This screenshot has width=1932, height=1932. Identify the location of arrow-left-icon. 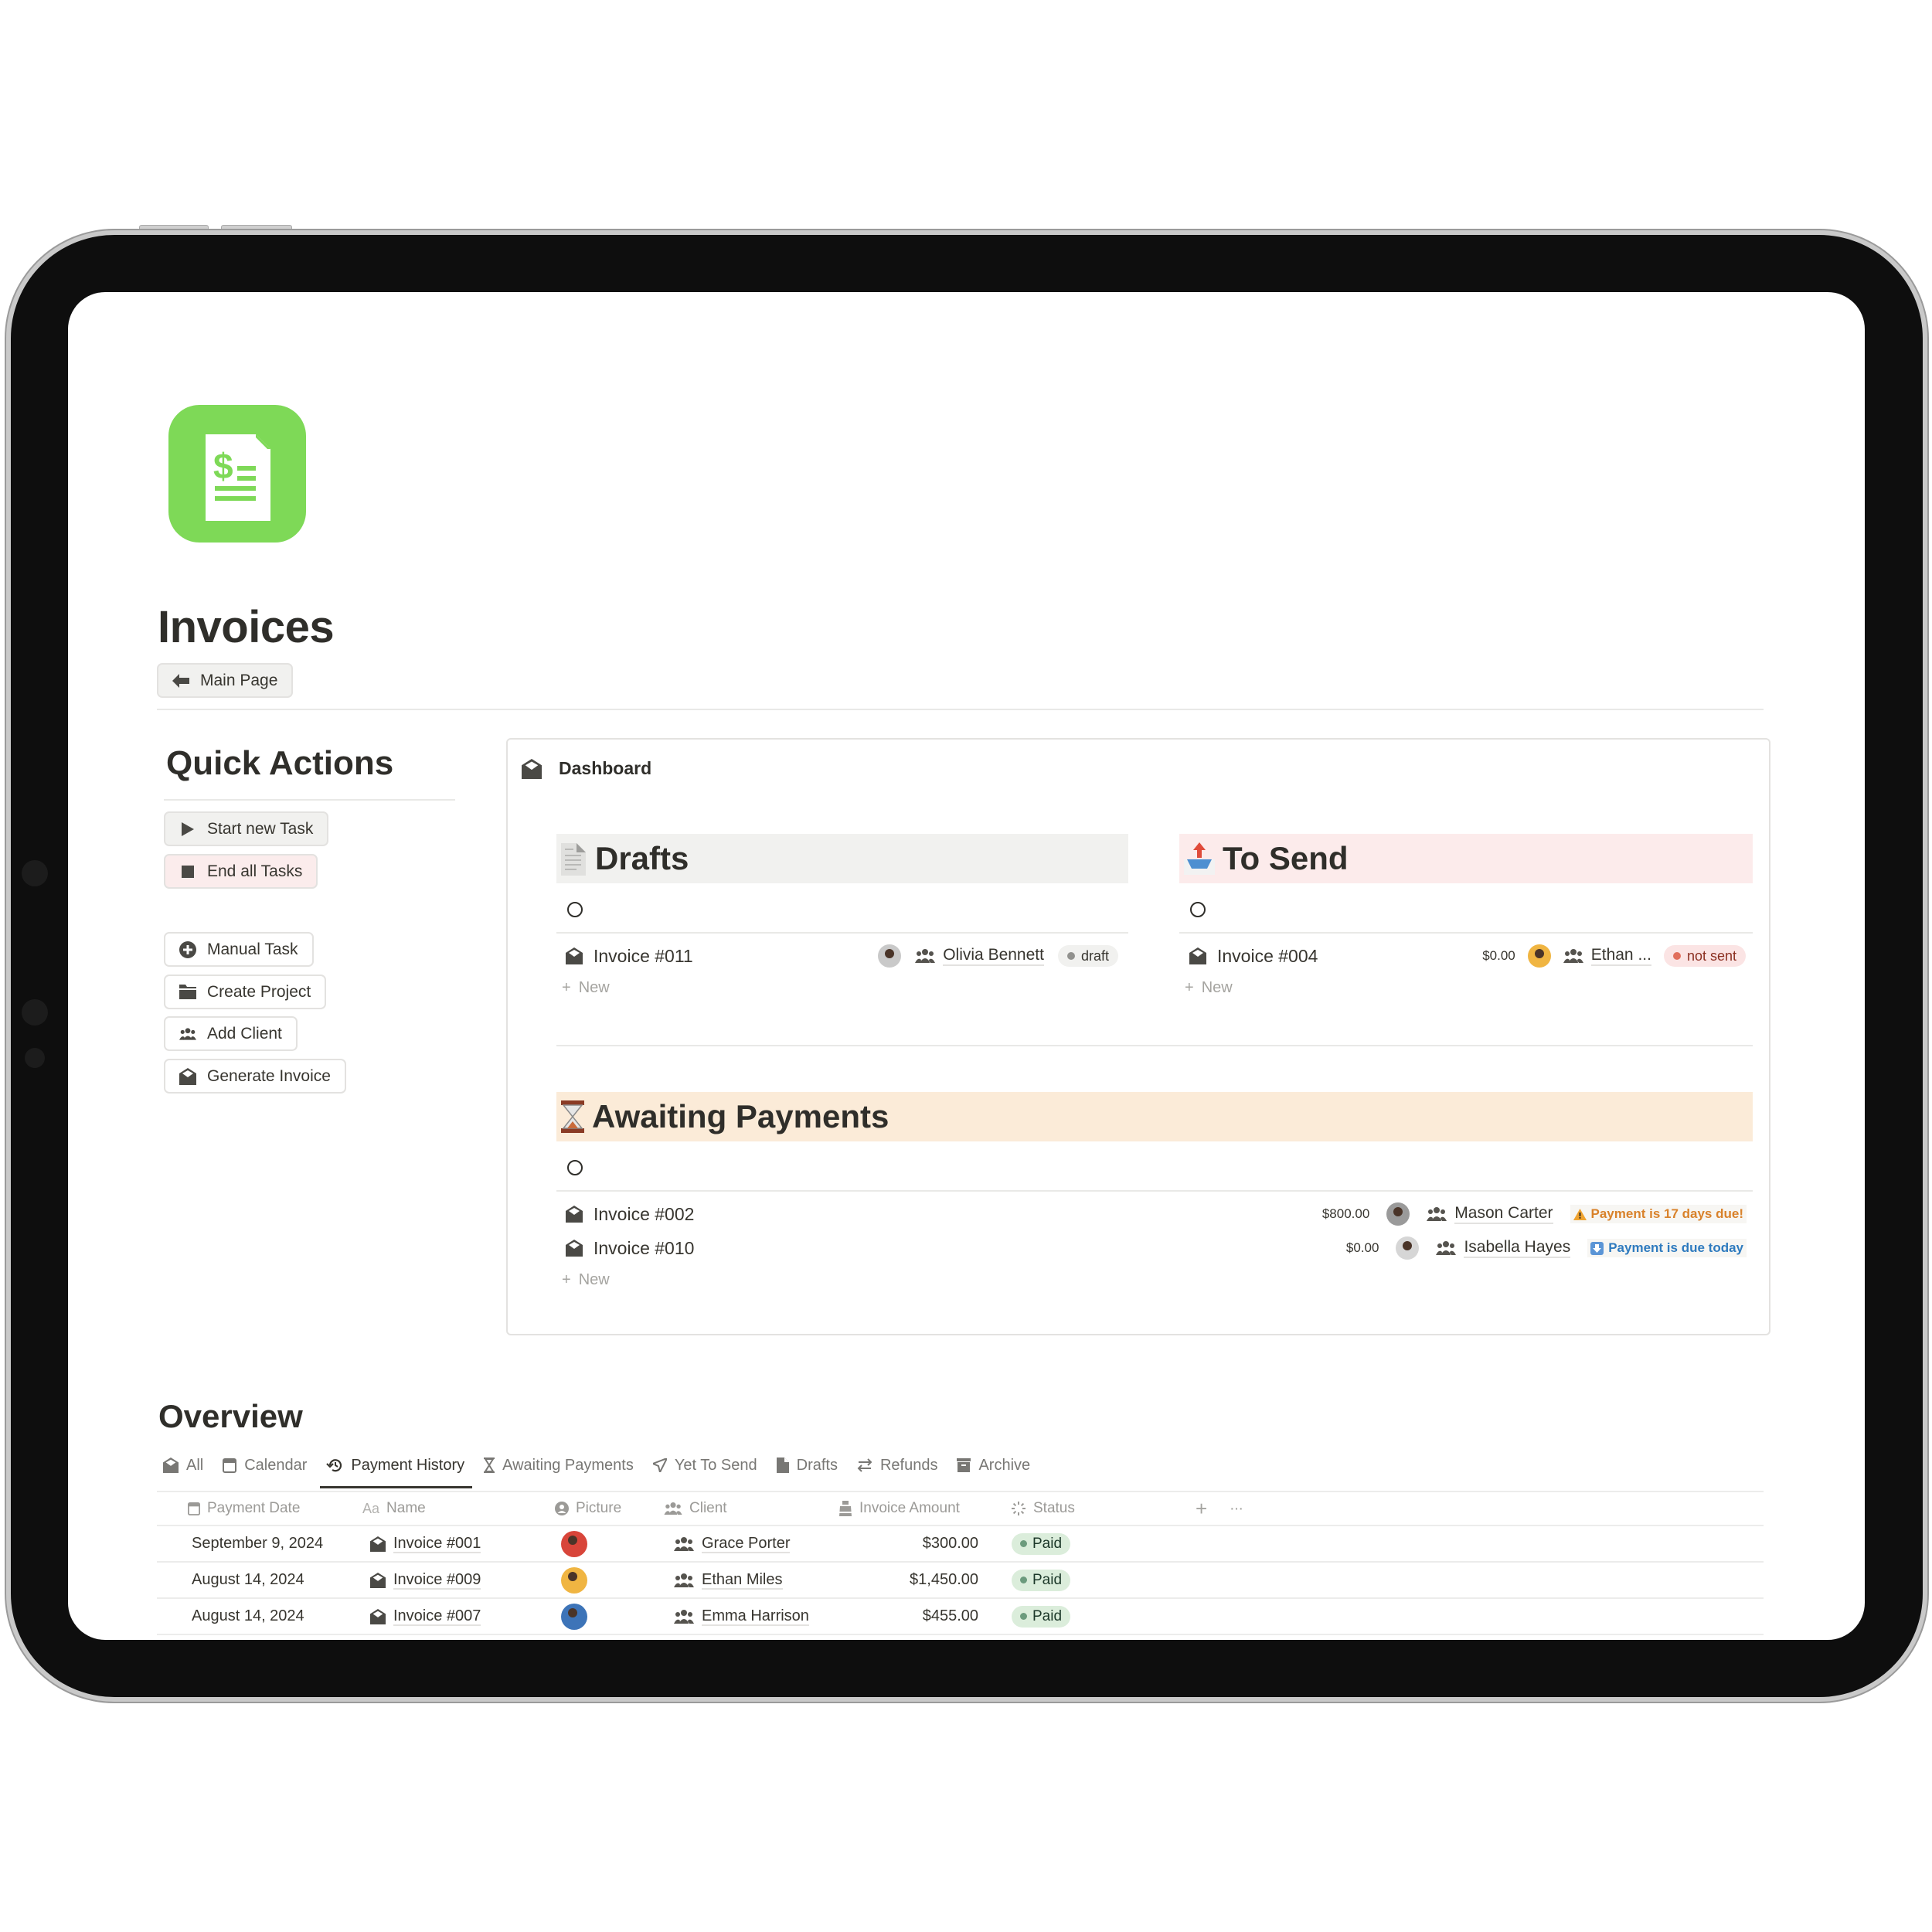
(181, 681).